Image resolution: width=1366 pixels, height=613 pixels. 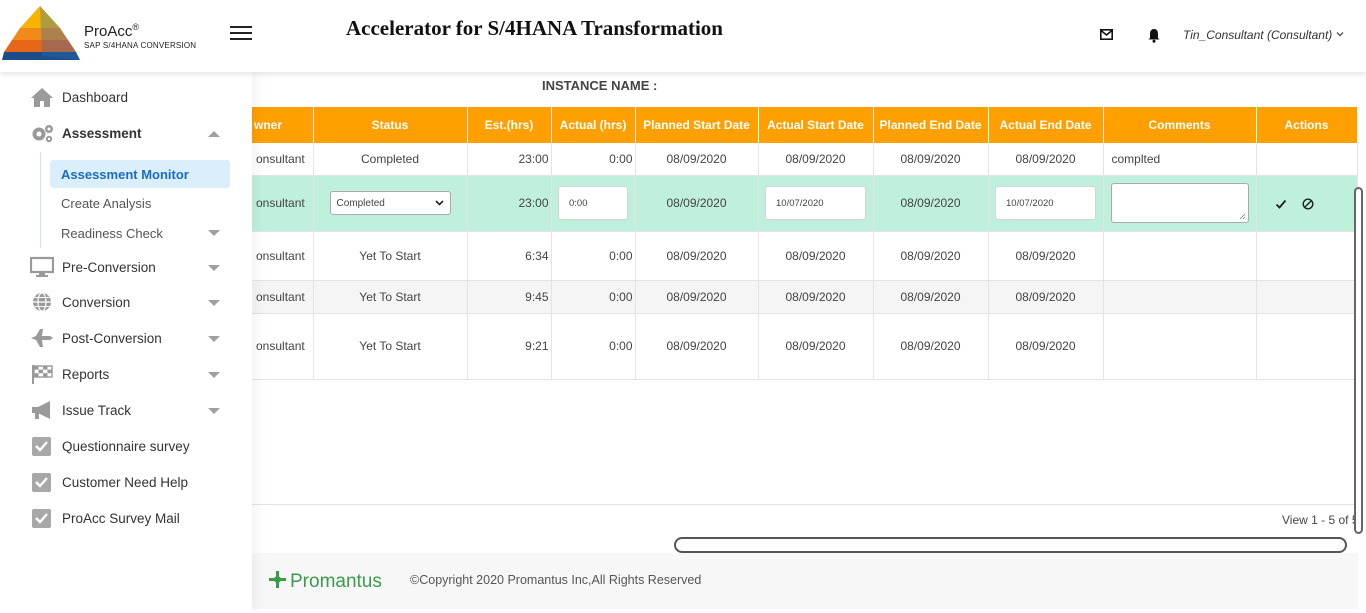 I want to click on resize-handle-icon, so click(x=1242, y=216).